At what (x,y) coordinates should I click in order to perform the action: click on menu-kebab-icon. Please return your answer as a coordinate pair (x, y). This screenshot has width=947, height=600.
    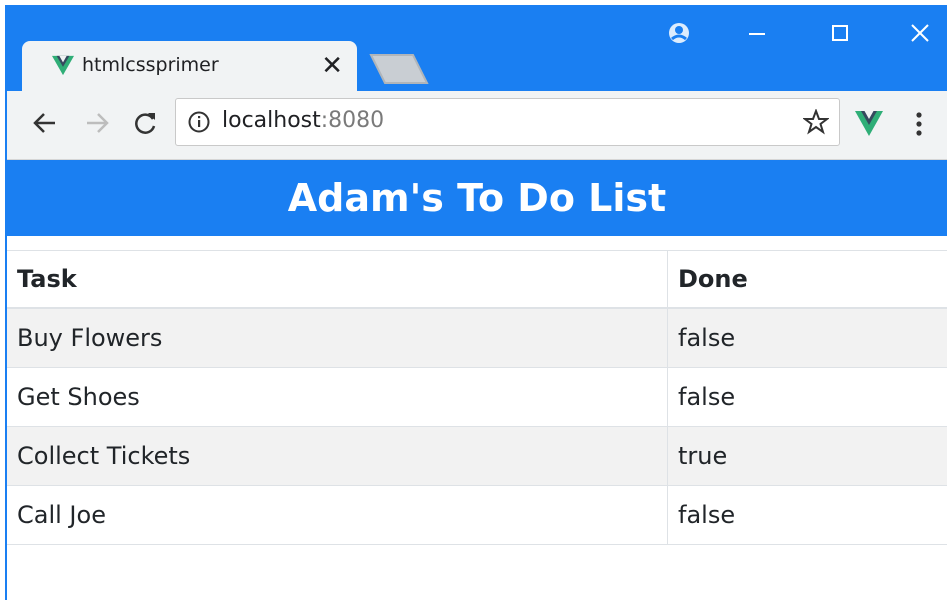
    Looking at the image, I should click on (919, 124).